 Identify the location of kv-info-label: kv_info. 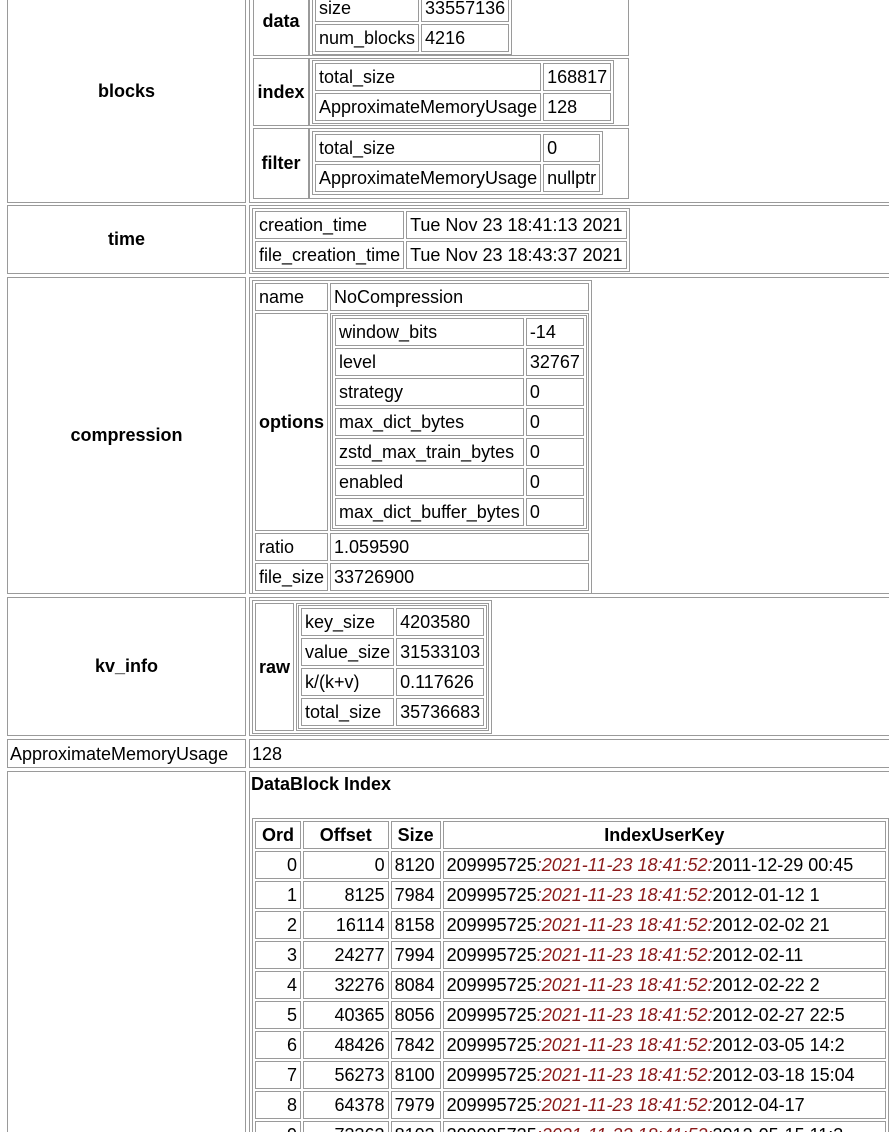
(126, 666).